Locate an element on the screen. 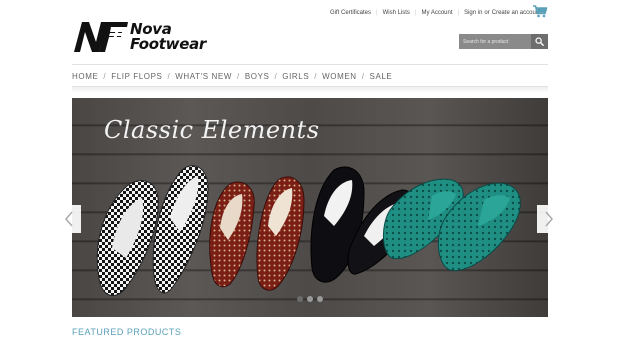 The height and width of the screenshot is (343, 620). nav-divider-top is located at coordinates (310, 64).